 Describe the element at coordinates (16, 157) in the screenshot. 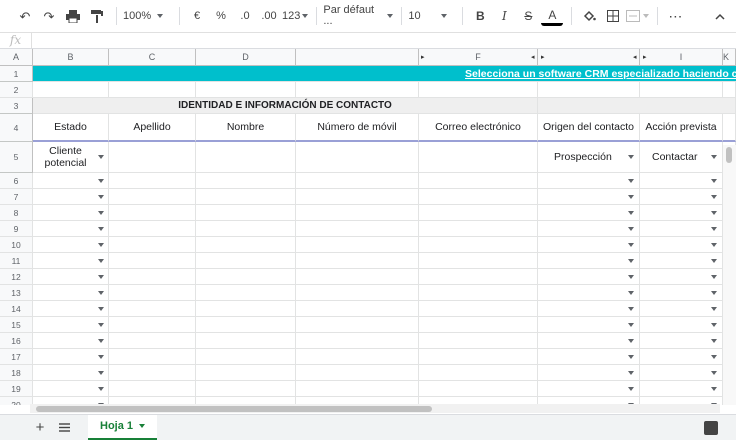

I see `row-header: 5` at that location.